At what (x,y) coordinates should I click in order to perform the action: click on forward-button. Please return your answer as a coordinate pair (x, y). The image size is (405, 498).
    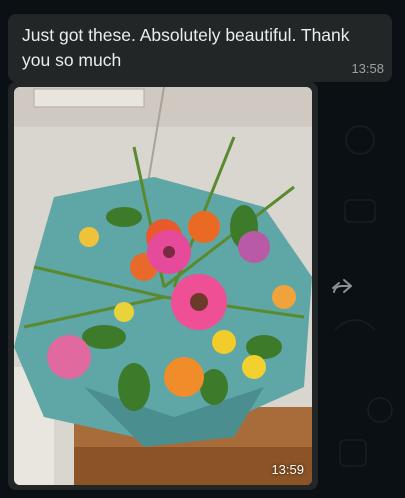
    Looking at the image, I should click on (342, 288).